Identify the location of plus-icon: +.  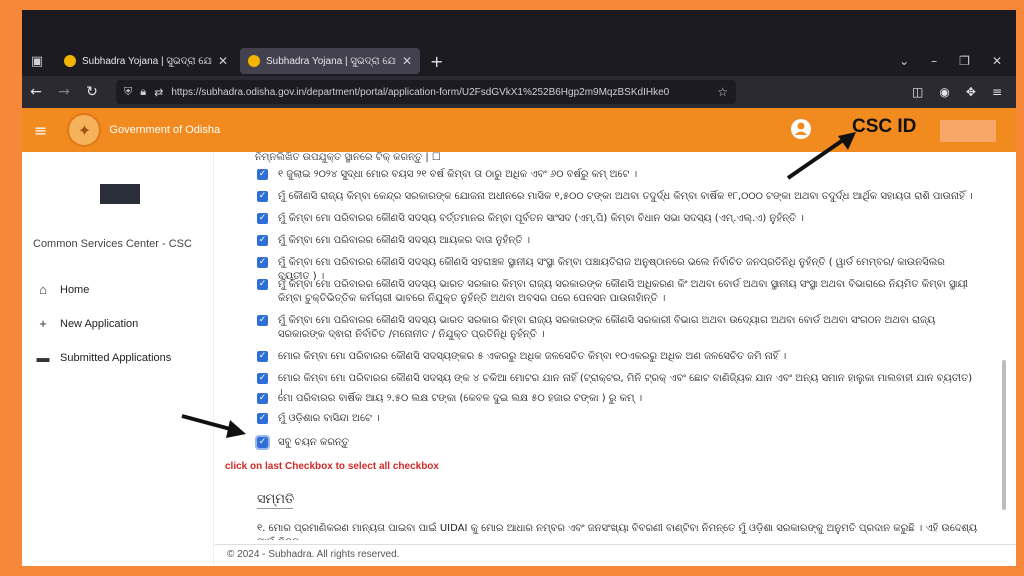
(43, 323).